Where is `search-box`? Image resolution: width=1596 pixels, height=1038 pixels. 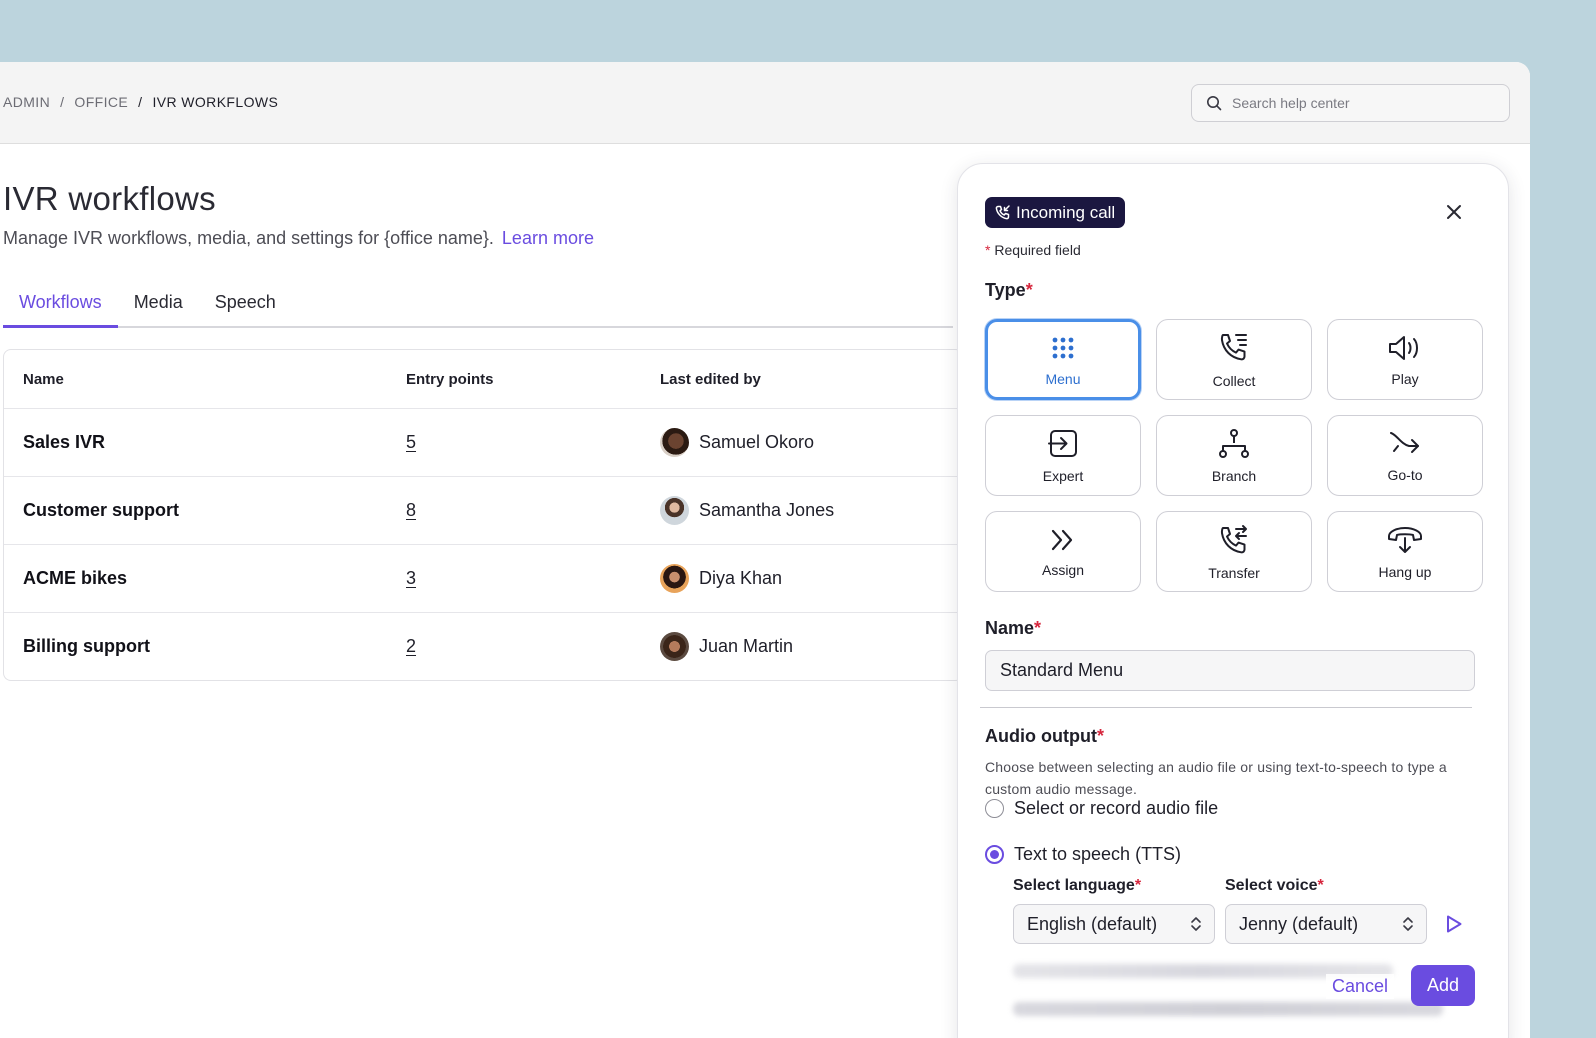 search-box is located at coordinates (1350, 103).